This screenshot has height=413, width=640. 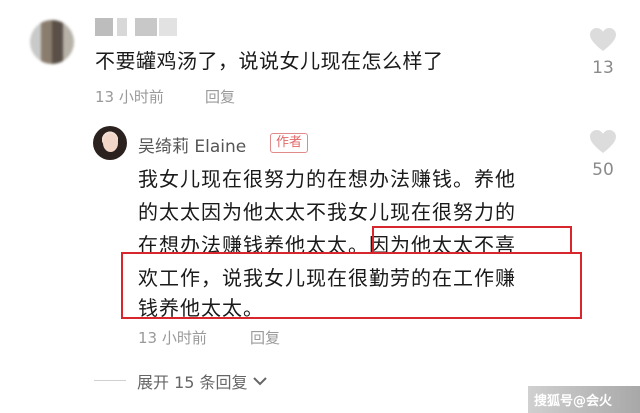 I want to click on chevron-down-icon, so click(x=259, y=381).